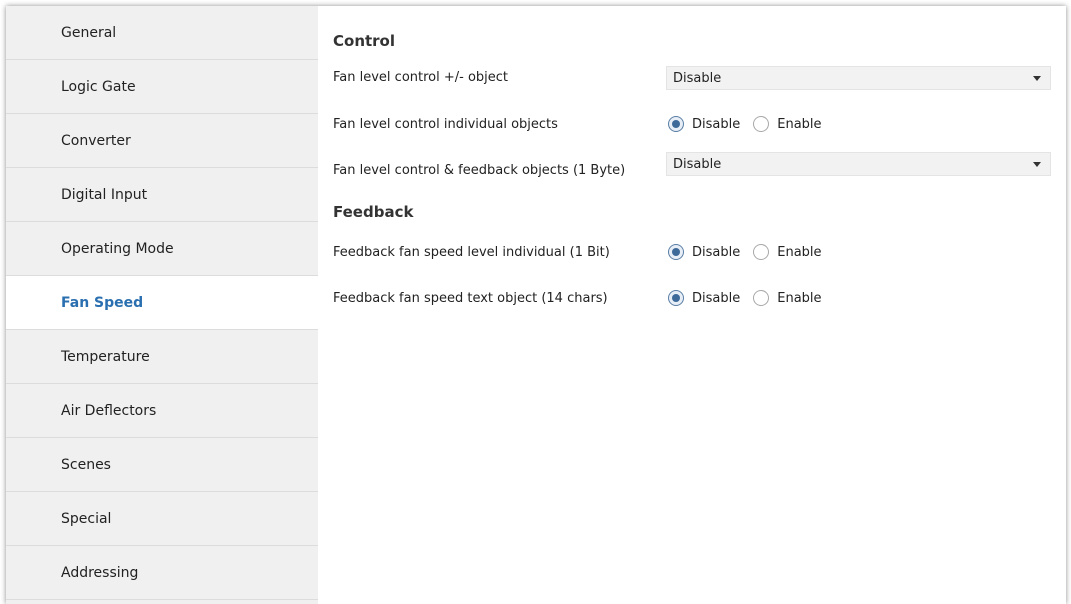 The height and width of the screenshot is (604, 1071). I want to click on sidebar-item-label: Special, so click(86, 518).